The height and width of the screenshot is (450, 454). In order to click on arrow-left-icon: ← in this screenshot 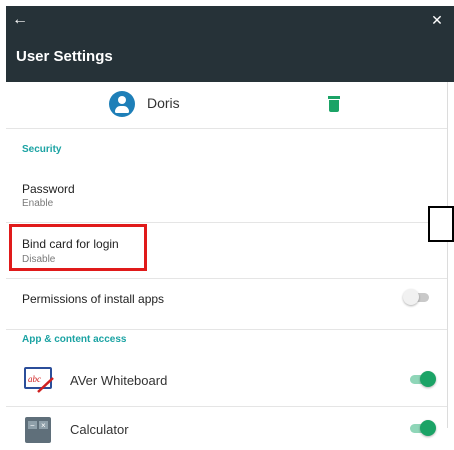, I will do `click(20, 19)`.